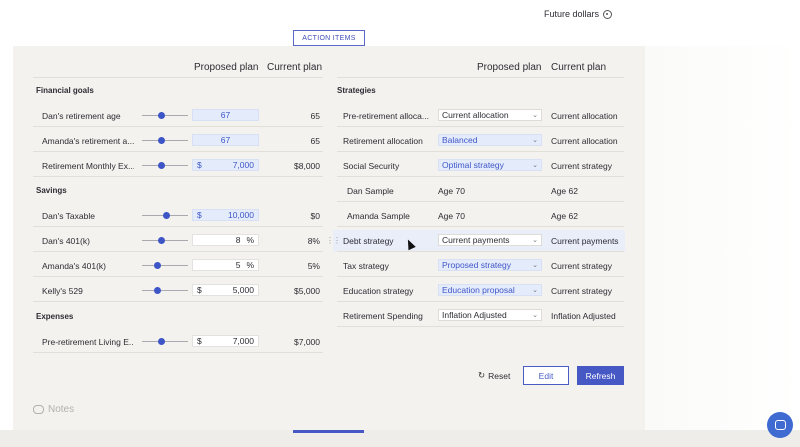  I want to click on value-input: 8%, so click(225, 240).